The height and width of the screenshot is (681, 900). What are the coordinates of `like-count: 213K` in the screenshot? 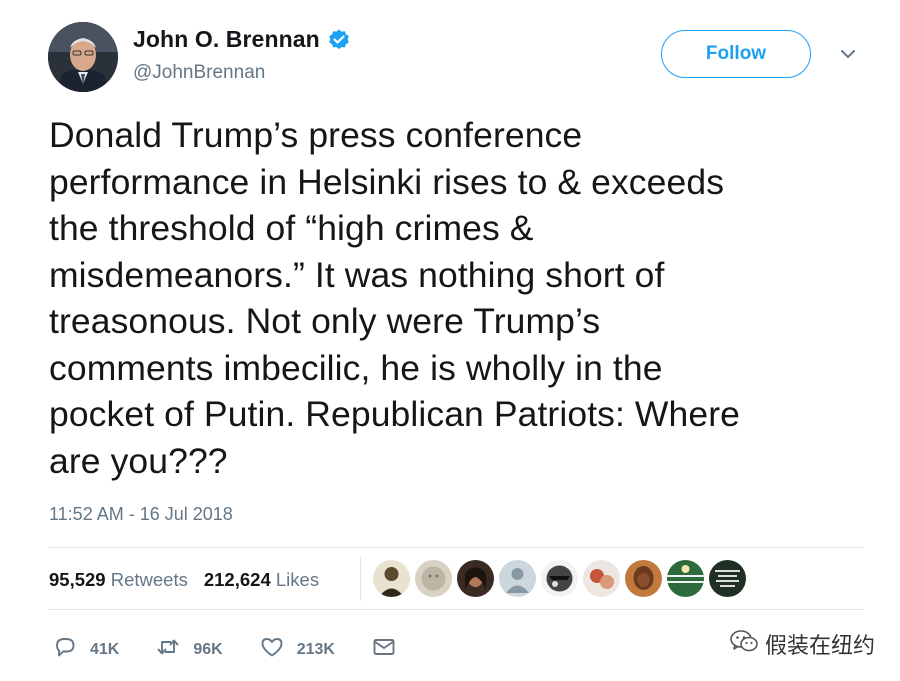 It's located at (315, 649).